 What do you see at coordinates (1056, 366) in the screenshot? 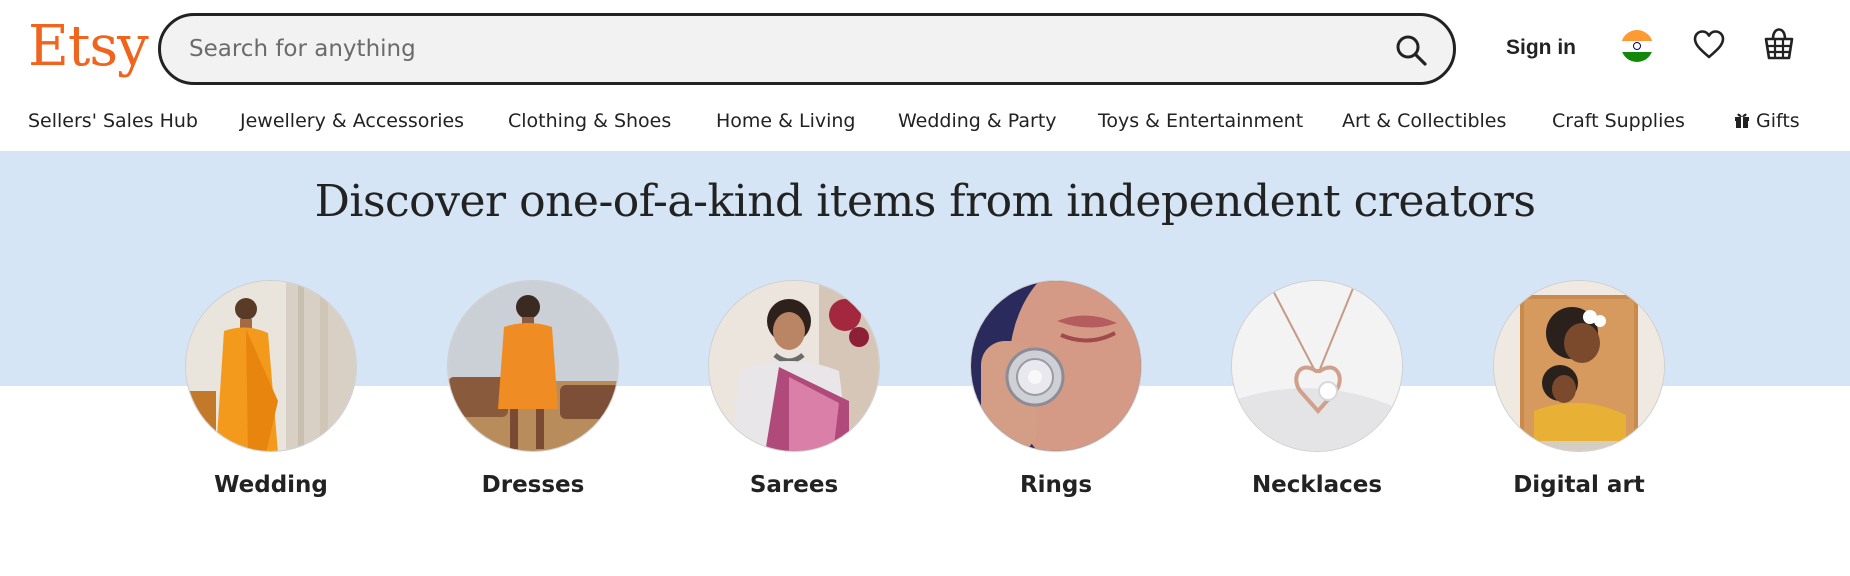
I see `rings-image` at bounding box center [1056, 366].